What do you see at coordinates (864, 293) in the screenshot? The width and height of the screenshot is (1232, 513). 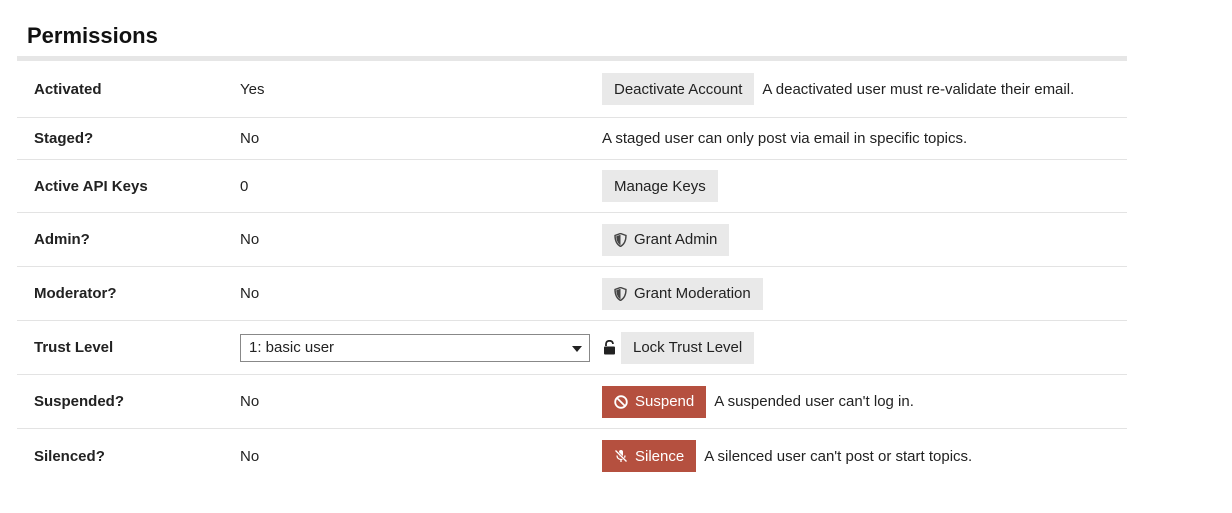 I see `row-controls: Grant Moderation` at bounding box center [864, 293].